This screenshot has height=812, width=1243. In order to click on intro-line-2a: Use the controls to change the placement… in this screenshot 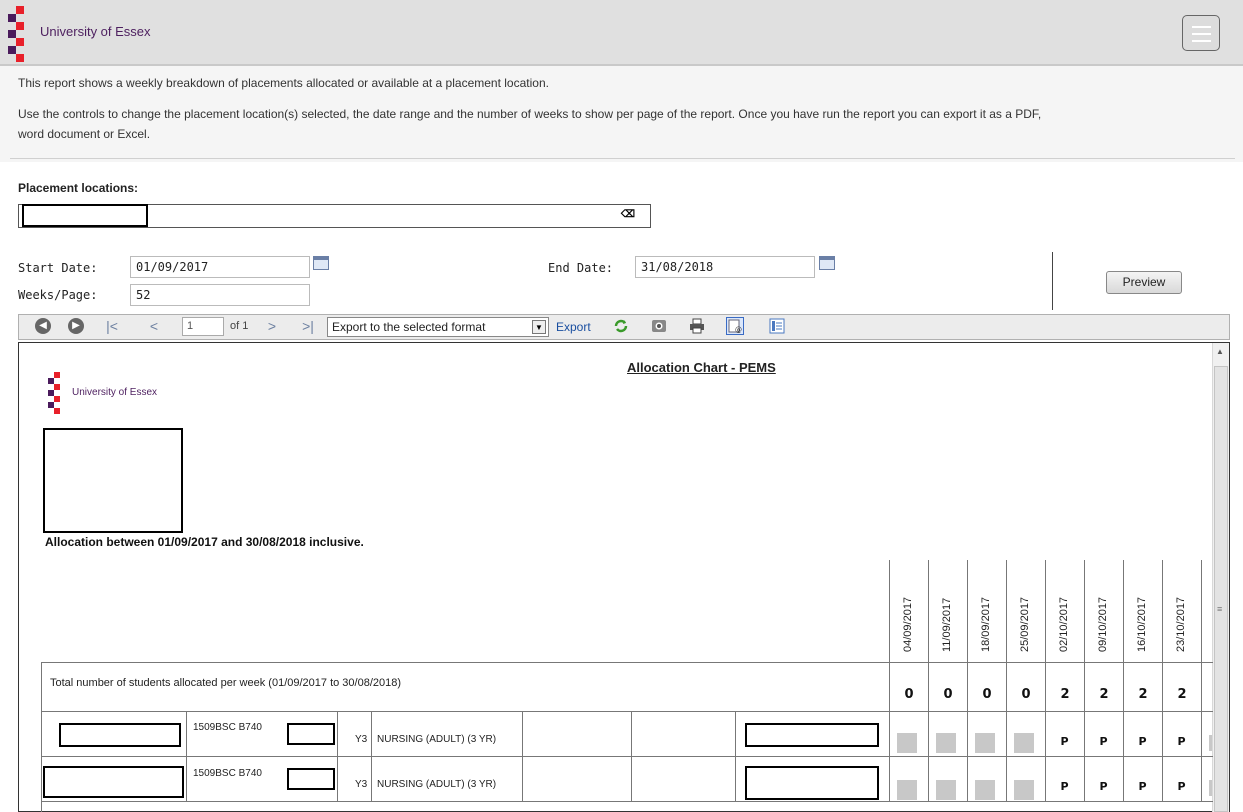, I will do `click(530, 114)`.